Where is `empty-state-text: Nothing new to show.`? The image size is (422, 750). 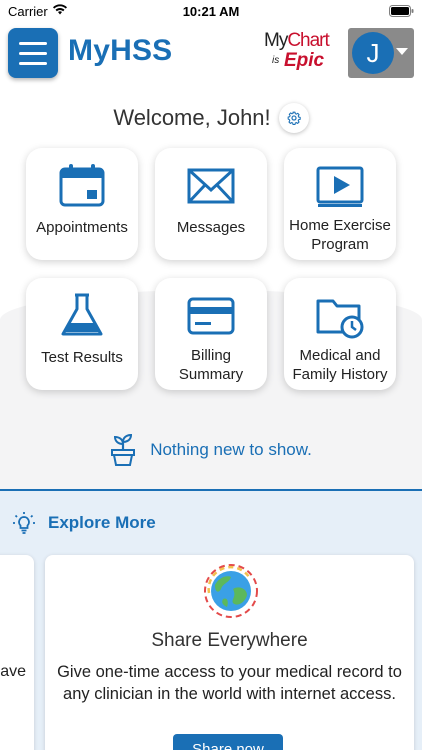 empty-state-text: Nothing new to show. is located at coordinates (231, 449).